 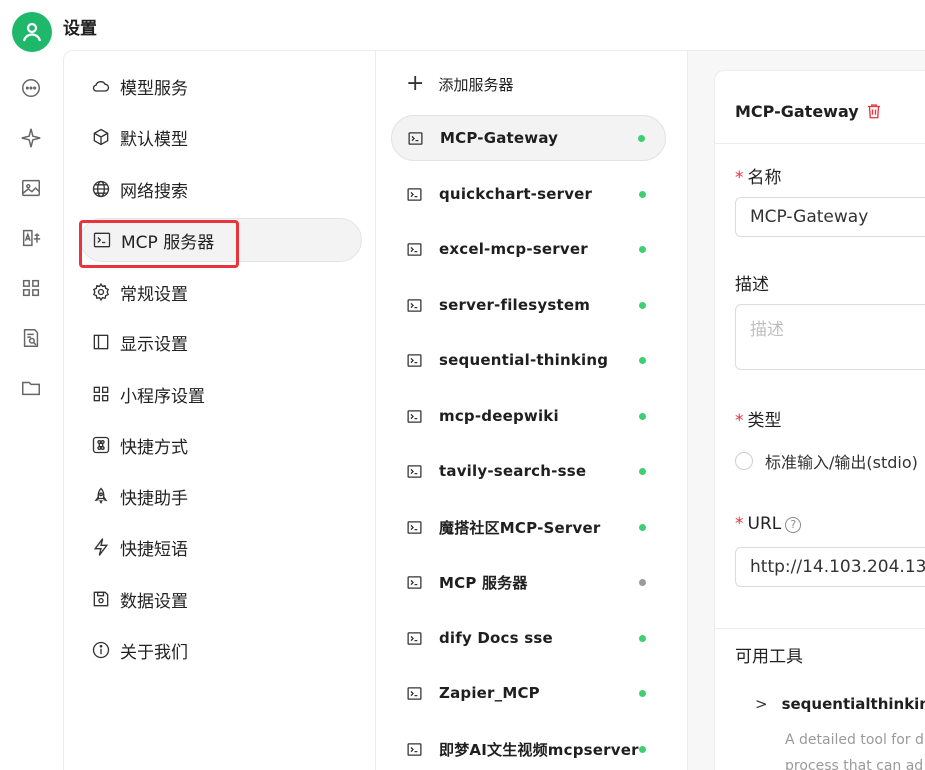 I want to click on server-item: server-filesystem, so click(x=528, y=305).